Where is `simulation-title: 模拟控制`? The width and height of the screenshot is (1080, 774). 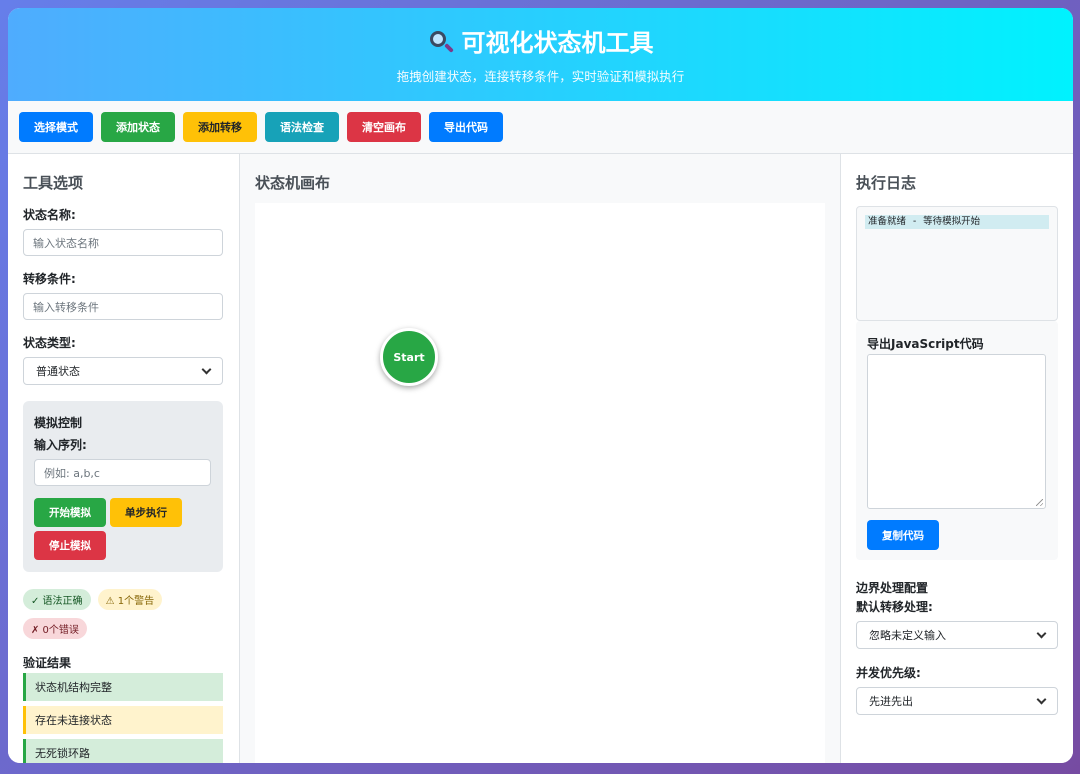
simulation-title: 模拟控制 is located at coordinates (58, 423).